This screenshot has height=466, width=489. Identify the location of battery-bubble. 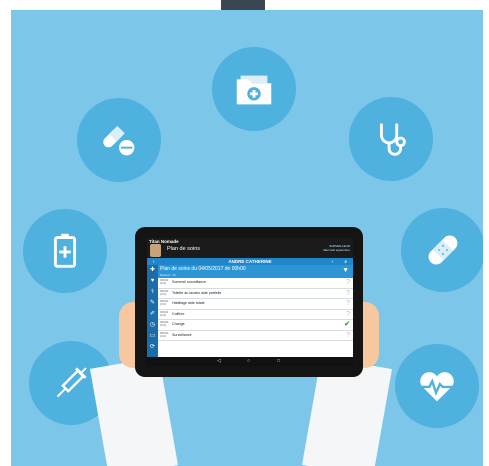
(65, 251).